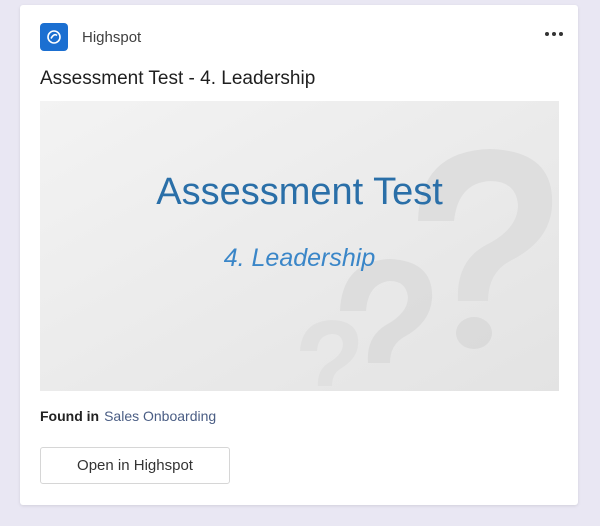 The image size is (600, 526). I want to click on highspot-logo-icon, so click(54, 37).